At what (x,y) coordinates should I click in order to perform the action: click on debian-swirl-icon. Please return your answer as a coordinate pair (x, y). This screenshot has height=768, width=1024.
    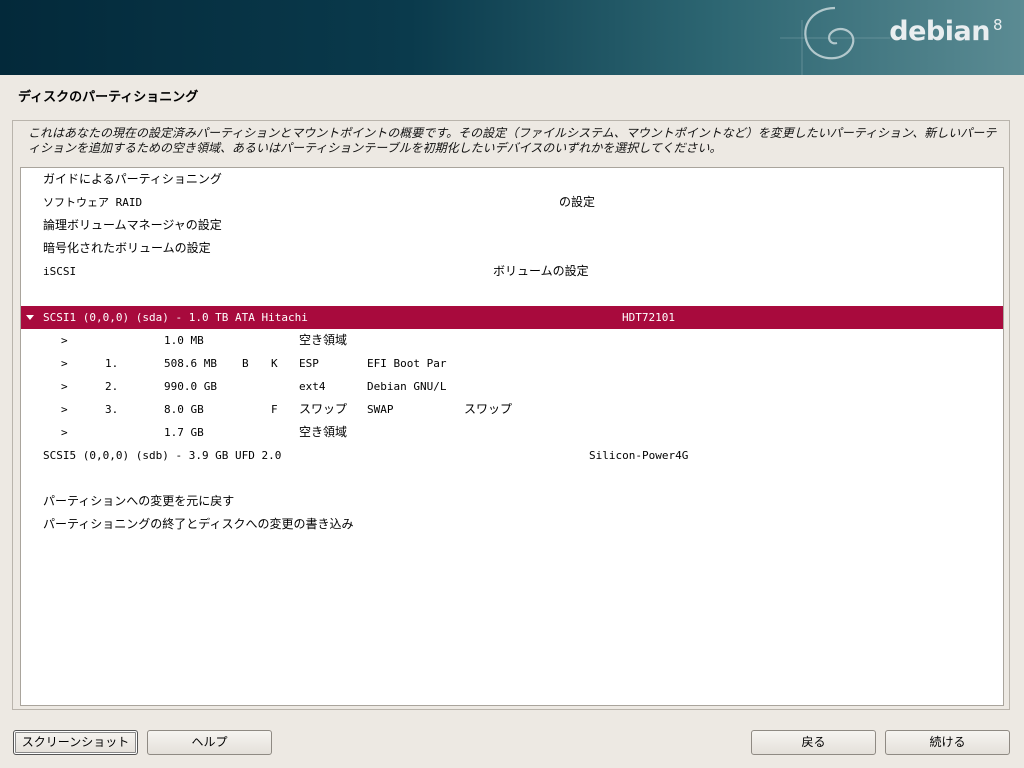
    Looking at the image, I should click on (835, 40).